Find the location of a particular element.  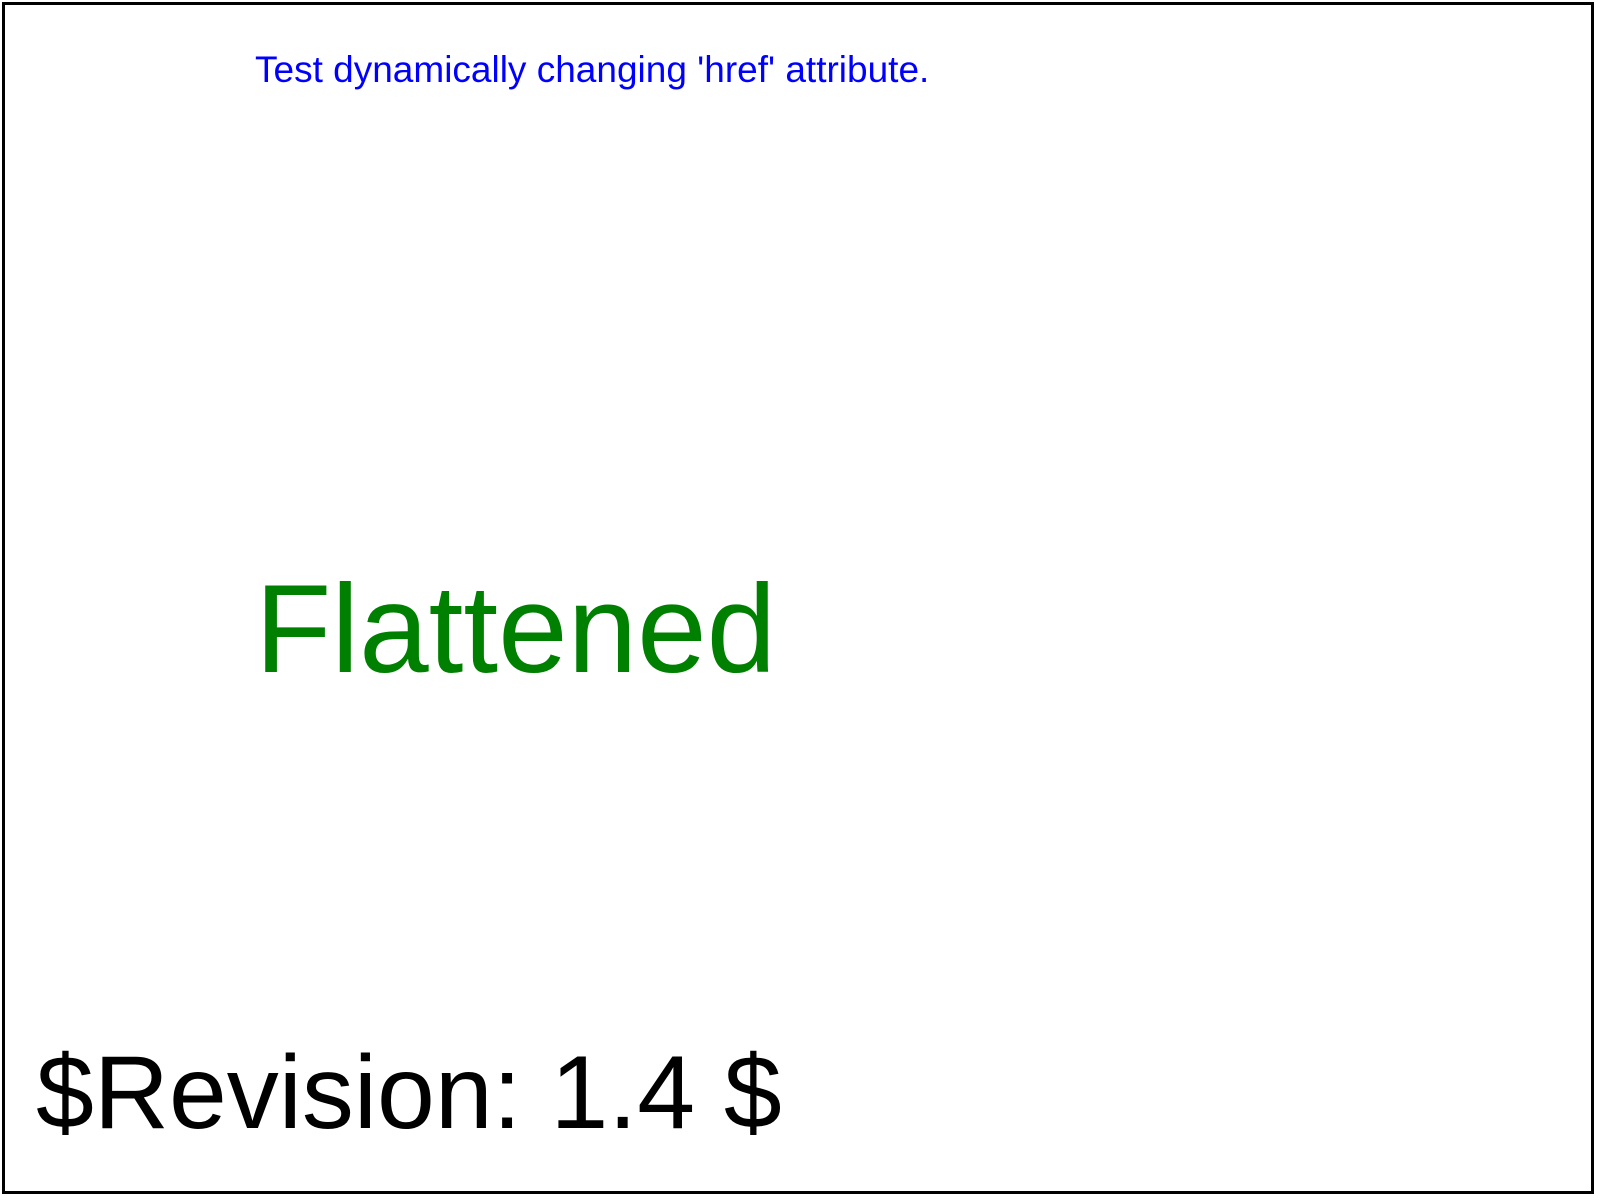

revision-label: $Revision: 1.4 $ is located at coordinates (409, 1093).